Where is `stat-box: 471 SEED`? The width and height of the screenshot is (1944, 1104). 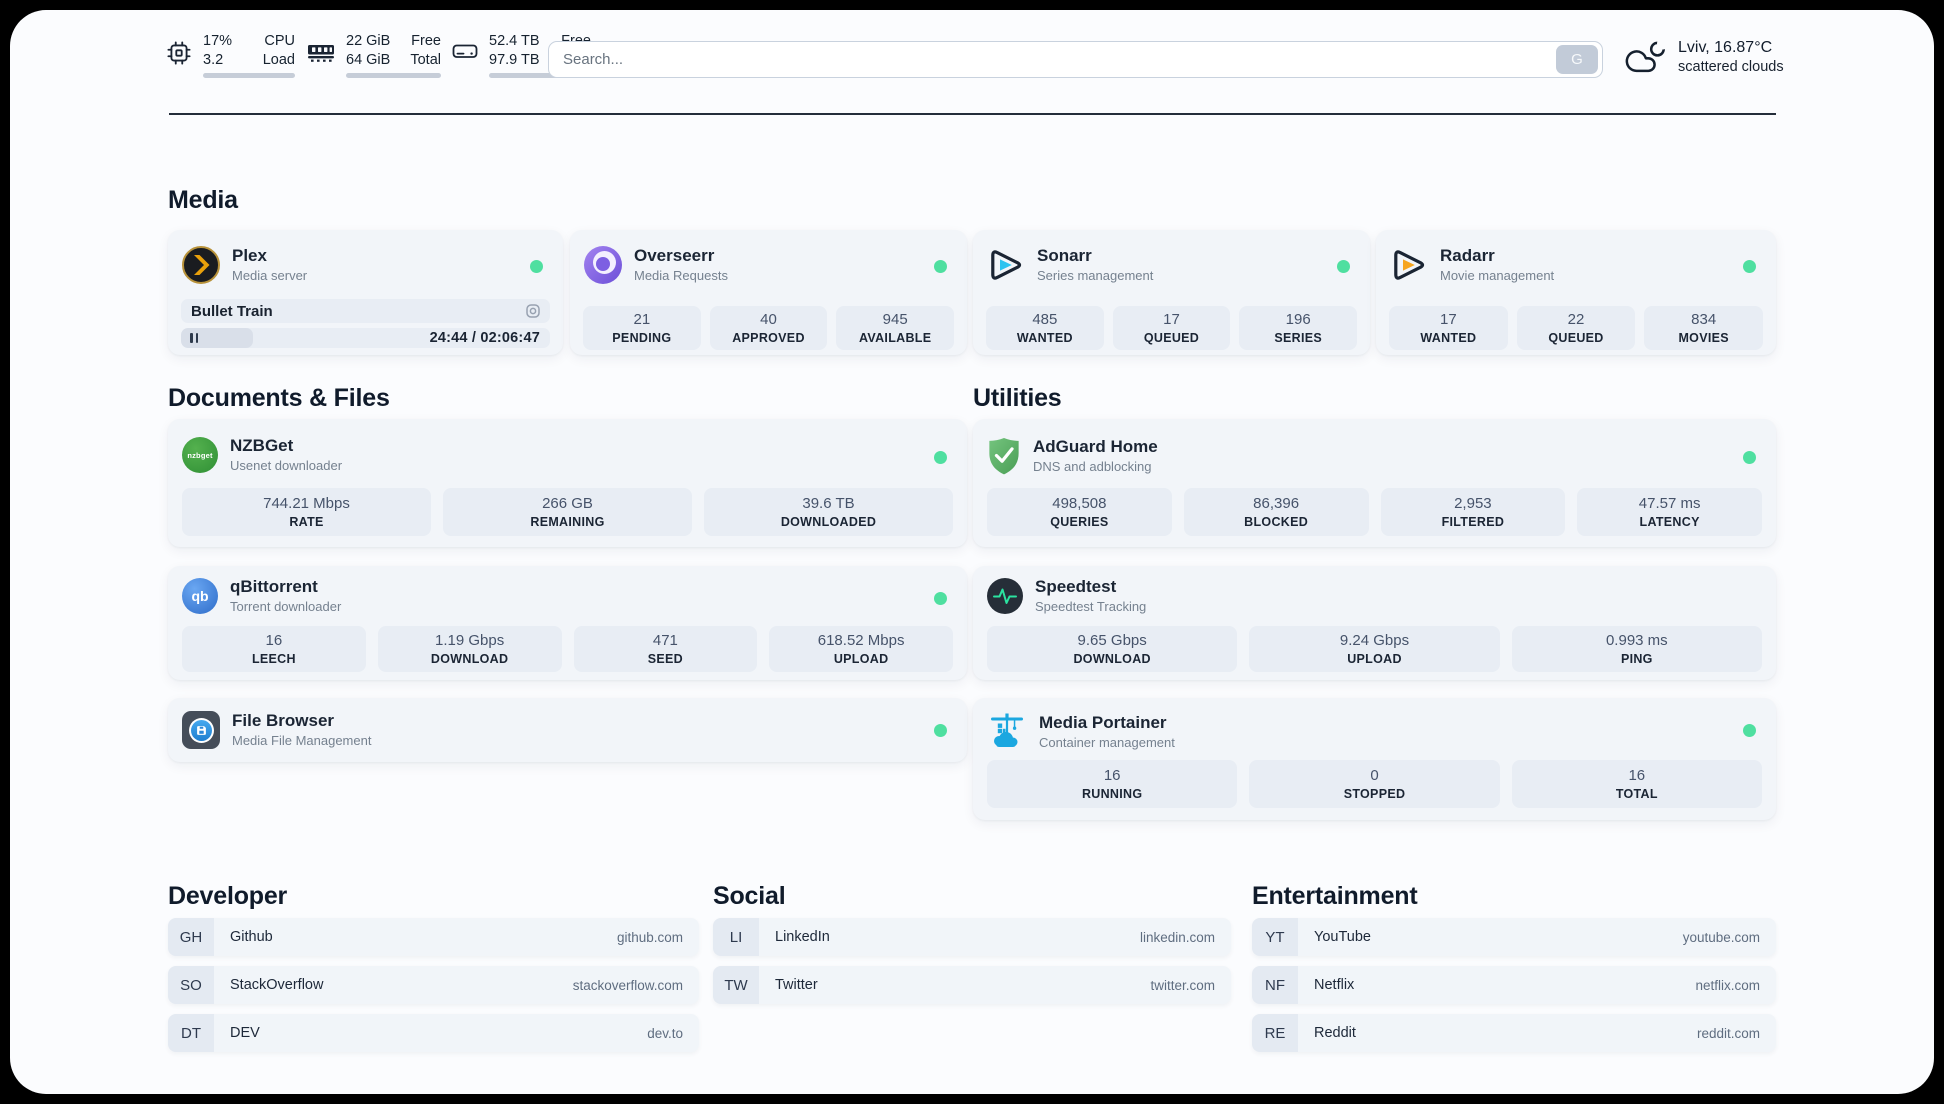
stat-box: 471 SEED is located at coordinates (665, 649).